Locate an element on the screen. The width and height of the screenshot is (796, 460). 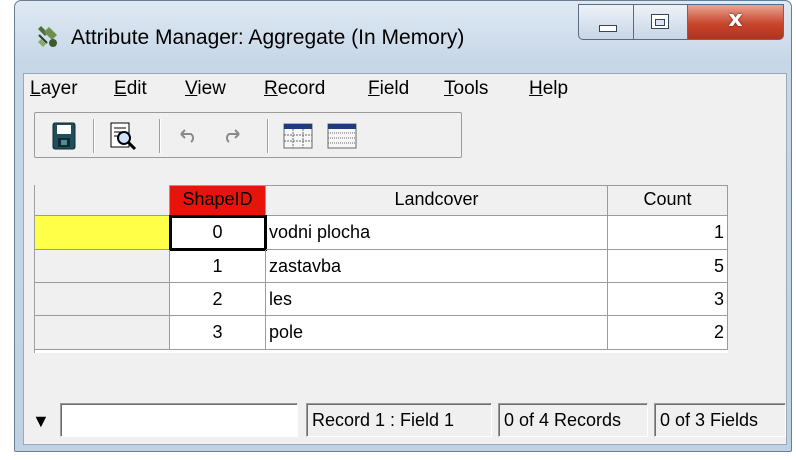
preview-icon is located at coordinates (122, 136).